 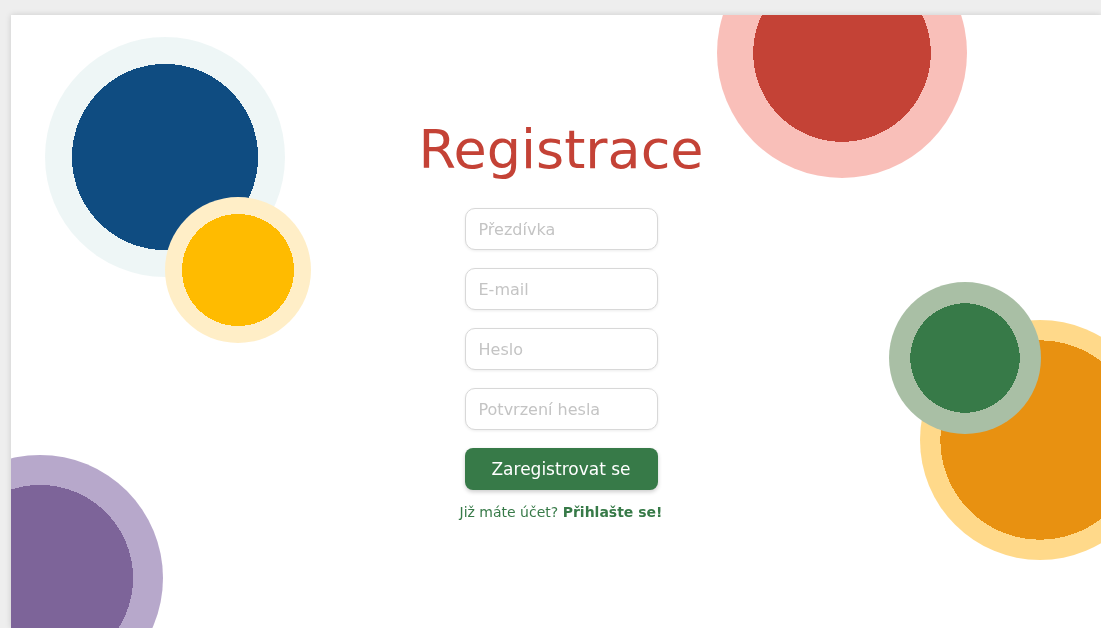 What do you see at coordinates (561, 349) in the screenshot?
I see `input-field: Heslo` at bounding box center [561, 349].